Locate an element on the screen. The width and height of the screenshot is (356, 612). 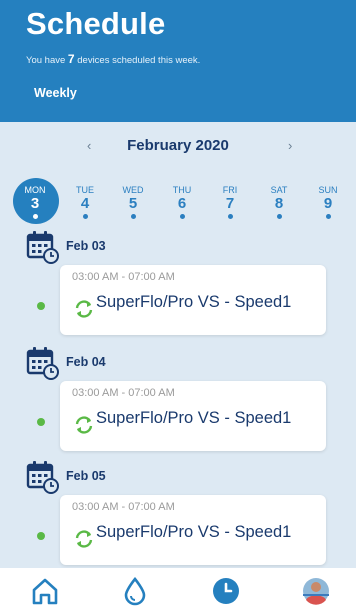
day-number: 4 is located at coordinates (85, 203).